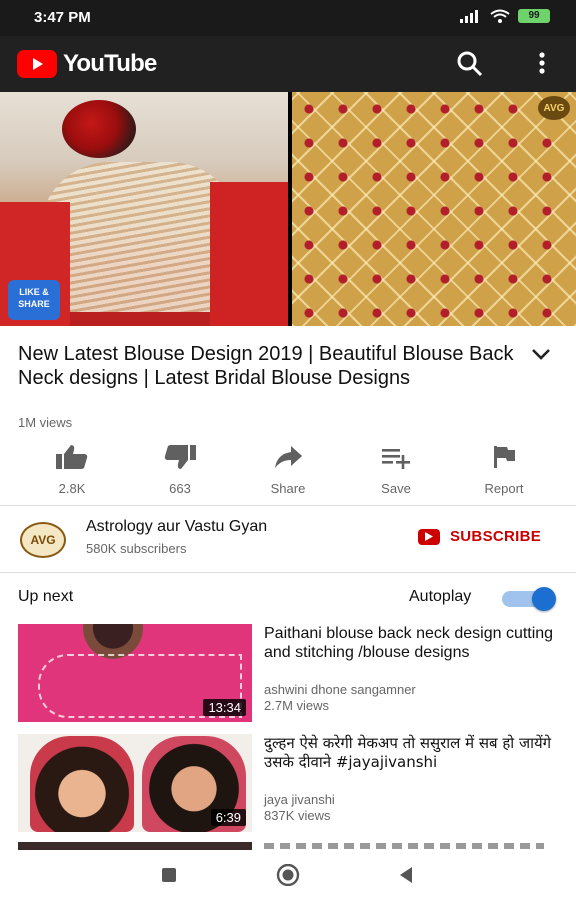 This screenshot has width=576, height=900. What do you see at coordinates (224, 707) in the screenshot?
I see `video-duration: 13:34` at bounding box center [224, 707].